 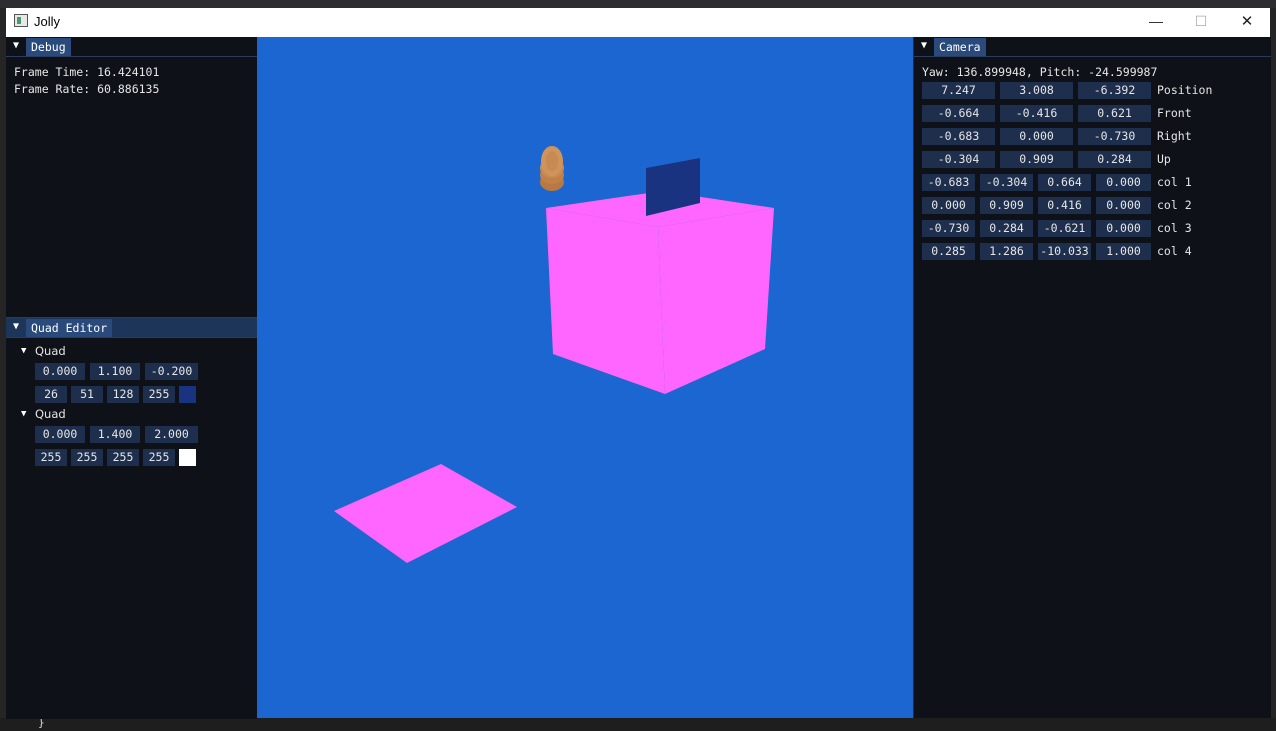 I want to click on camera-tab: Camera, so click(x=960, y=47).